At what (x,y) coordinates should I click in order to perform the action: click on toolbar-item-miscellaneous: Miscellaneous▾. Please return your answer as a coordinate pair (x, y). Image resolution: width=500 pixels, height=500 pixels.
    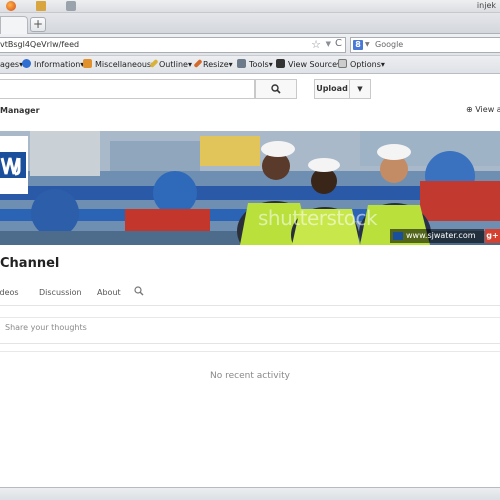
    Looking at the image, I should click on (119, 65).